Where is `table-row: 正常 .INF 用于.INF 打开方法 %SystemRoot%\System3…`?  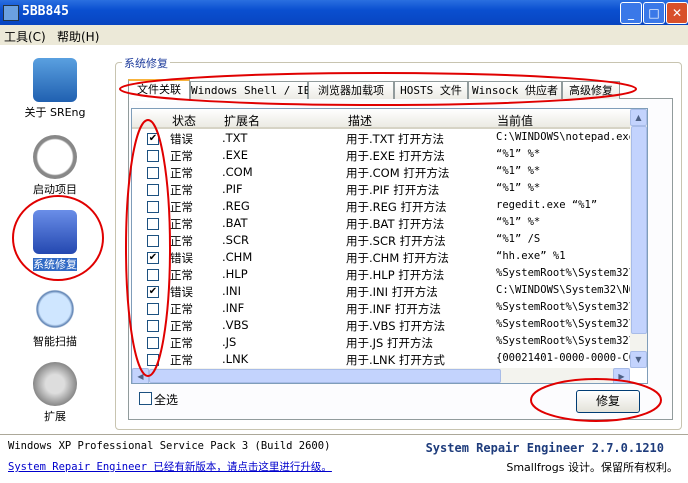
table-row: 正常 .INF 用于.INF 打开方法 %SystemRoot%\System3… is located at coordinates (383, 308).